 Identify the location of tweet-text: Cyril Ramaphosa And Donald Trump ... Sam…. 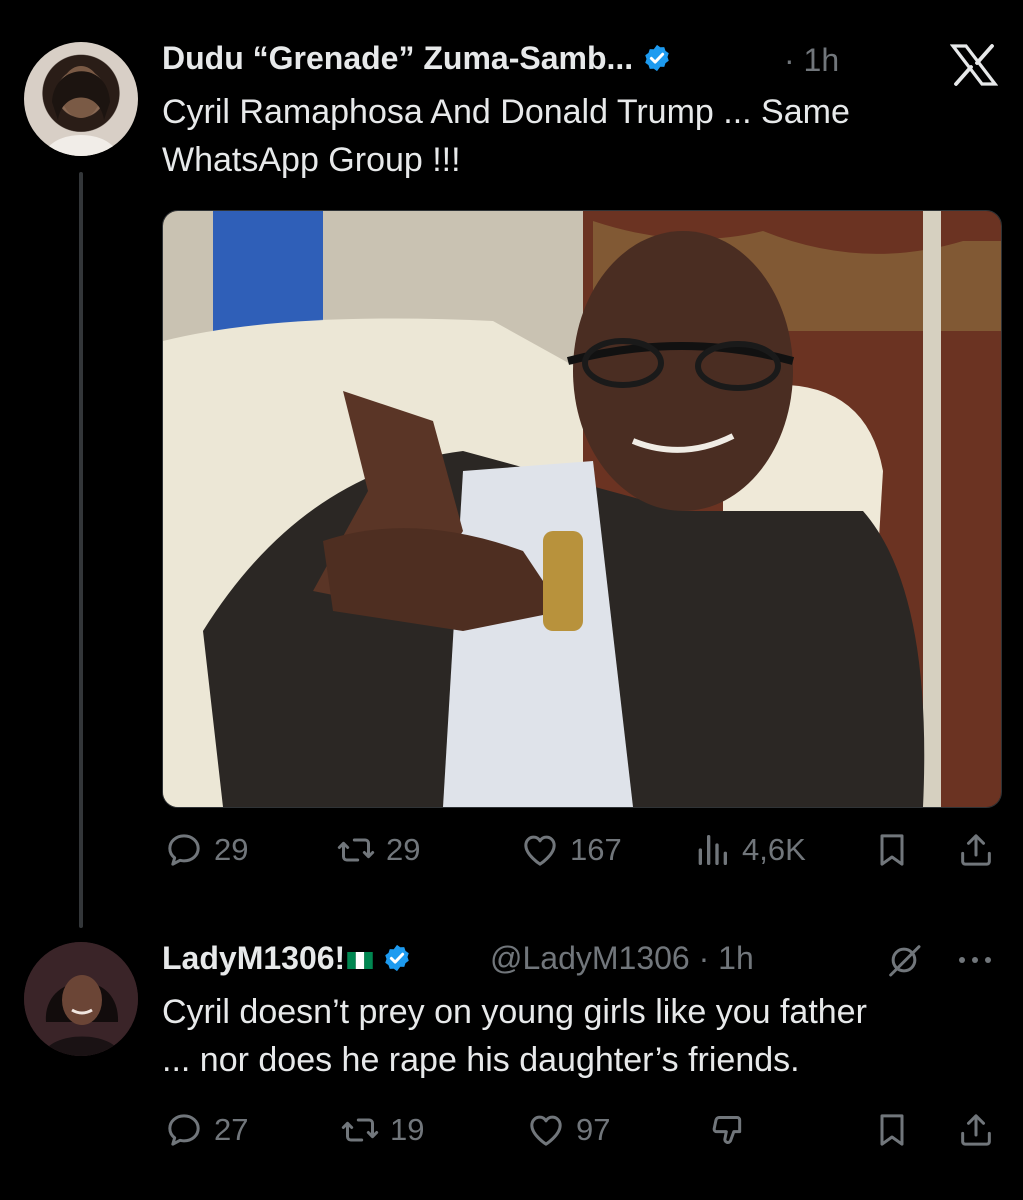
(572, 136).